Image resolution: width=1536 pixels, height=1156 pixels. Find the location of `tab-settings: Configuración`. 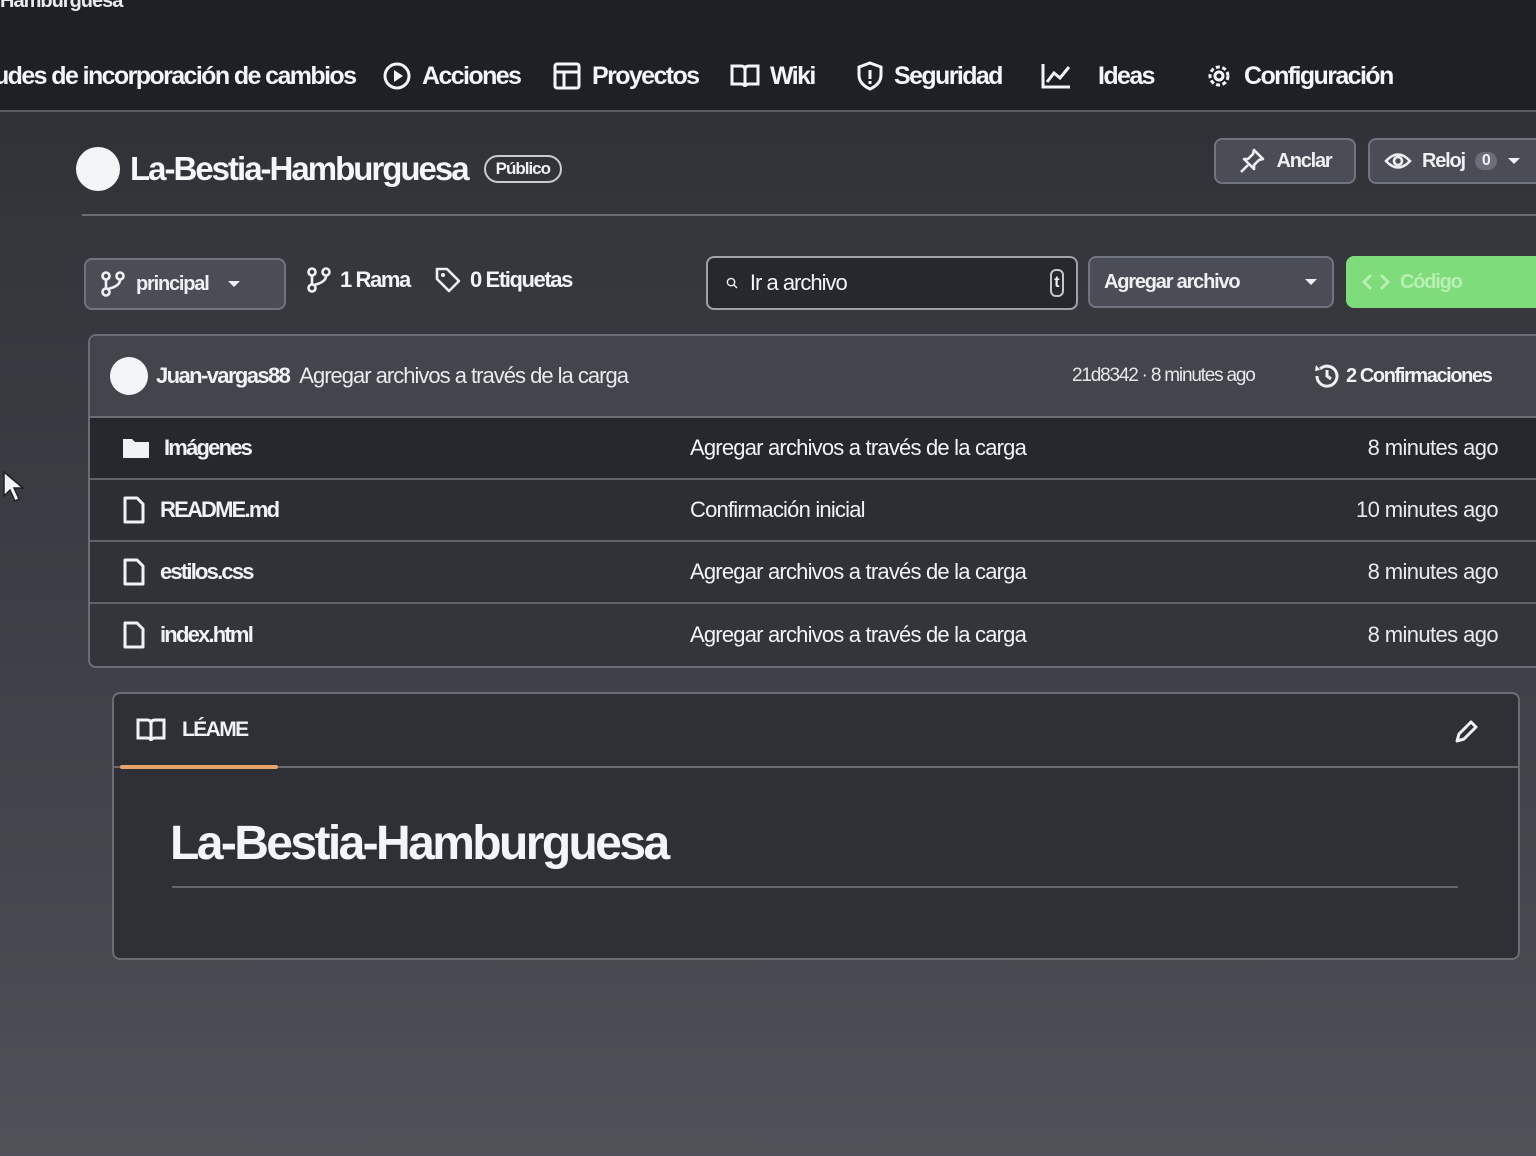

tab-settings: Configuración is located at coordinates (1299, 76).